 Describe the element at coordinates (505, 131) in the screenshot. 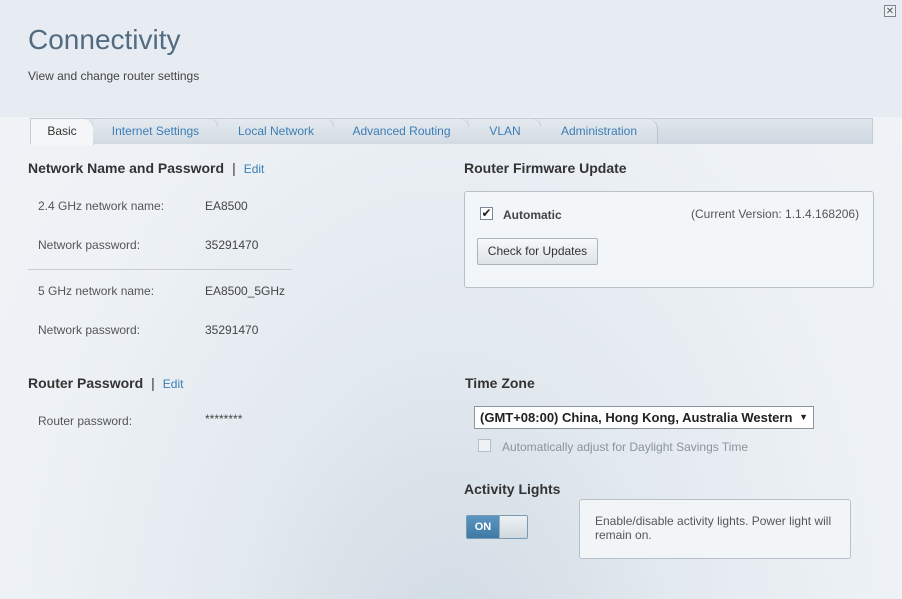

I see `tab-vlan: VLAN` at that location.